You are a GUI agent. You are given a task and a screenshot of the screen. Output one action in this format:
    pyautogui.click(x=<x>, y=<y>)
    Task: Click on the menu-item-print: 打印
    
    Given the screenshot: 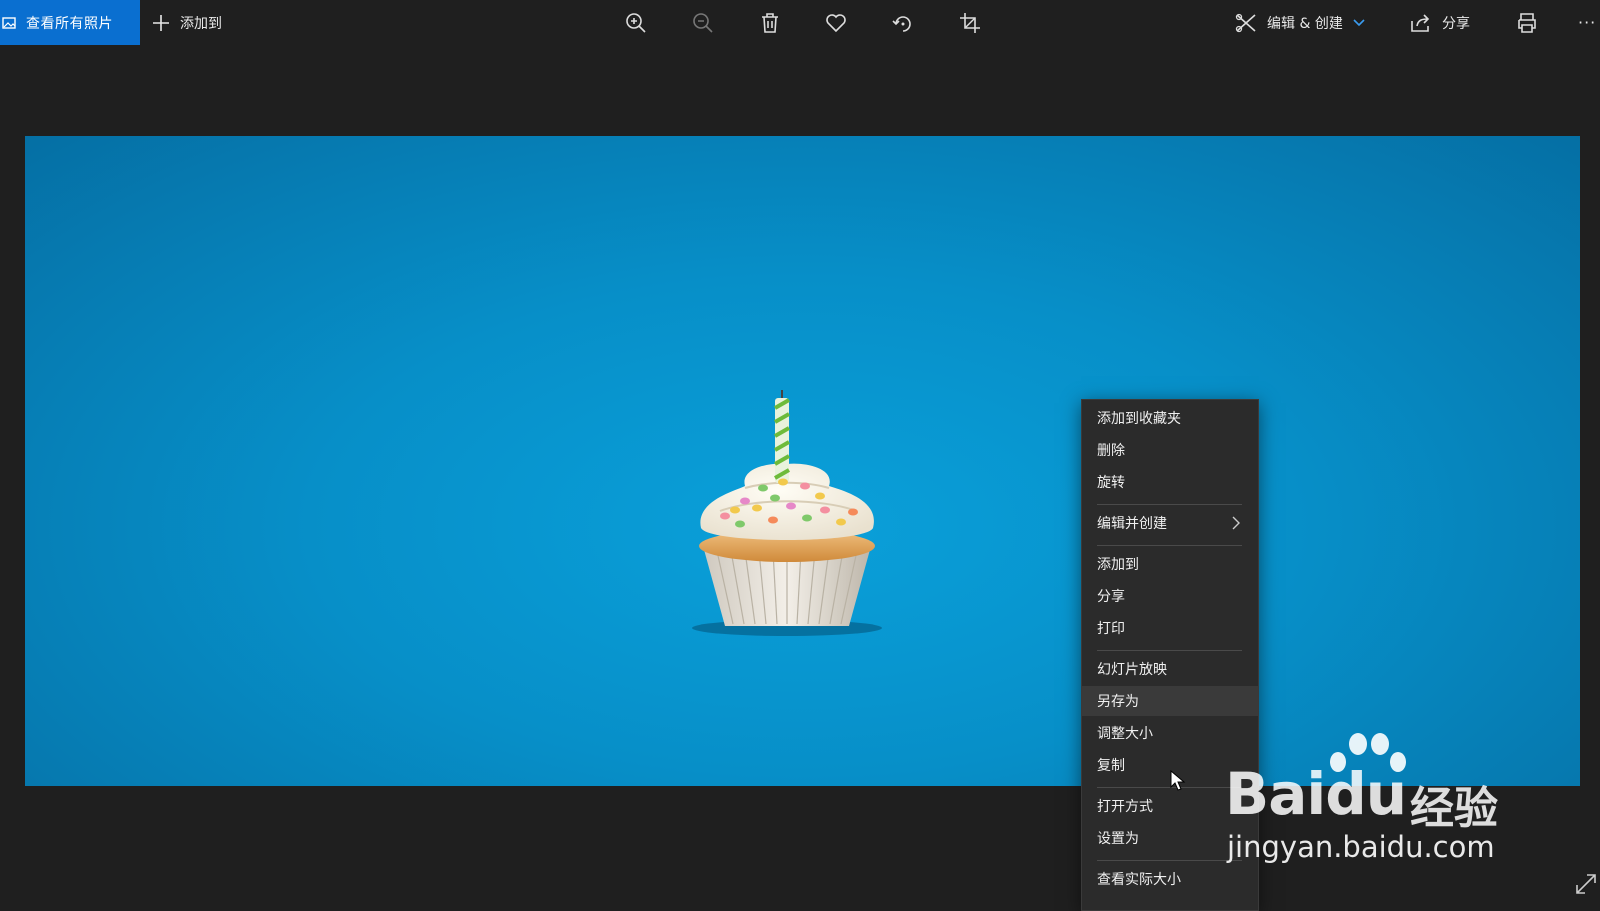 What is the action you would take?
    pyautogui.click(x=1170, y=628)
    